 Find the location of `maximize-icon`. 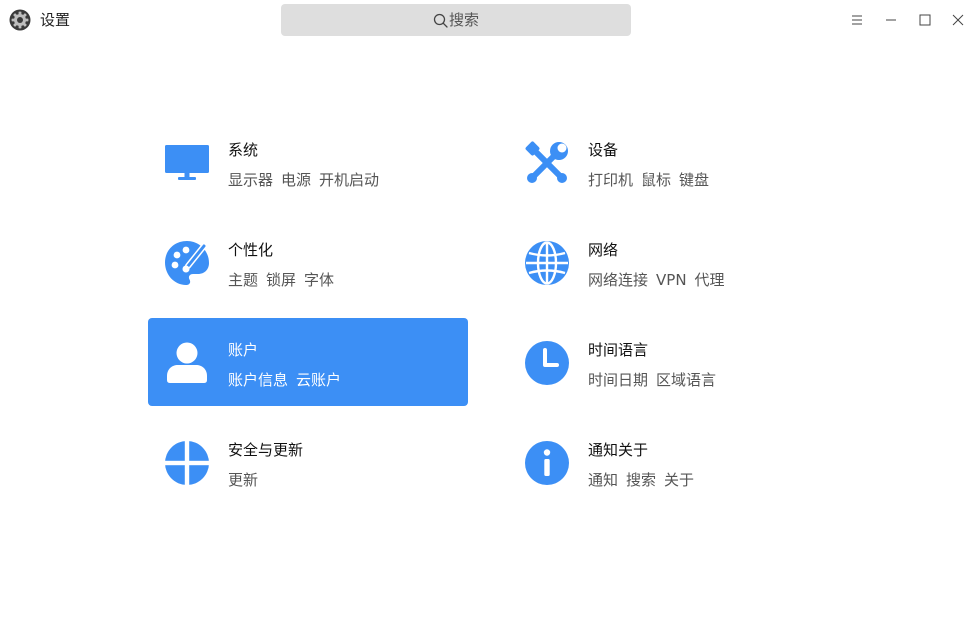

maximize-icon is located at coordinates (925, 20).